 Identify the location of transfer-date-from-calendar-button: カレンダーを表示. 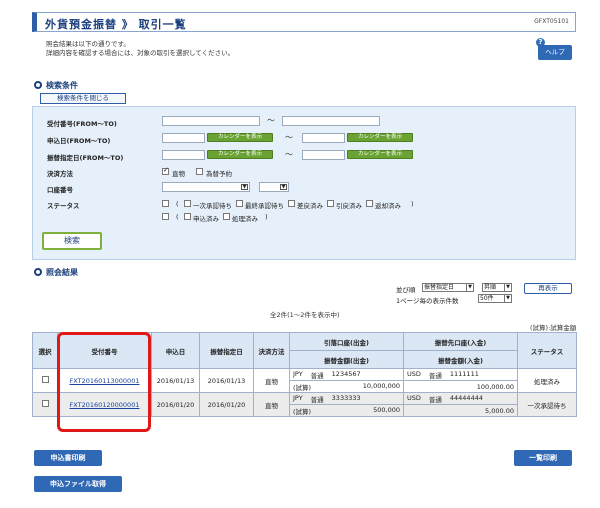
(240, 154).